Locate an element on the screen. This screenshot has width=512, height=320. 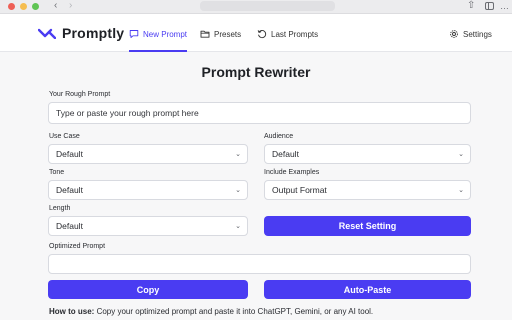
include-examples-label: Include Examples is located at coordinates (292, 172).